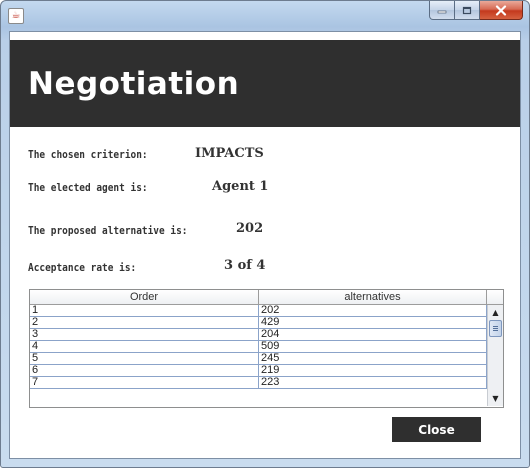 Image resolution: width=530 pixels, height=468 pixels. Describe the element at coordinates (144, 347) in the screenshot. I see `order-cell: 4` at that location.